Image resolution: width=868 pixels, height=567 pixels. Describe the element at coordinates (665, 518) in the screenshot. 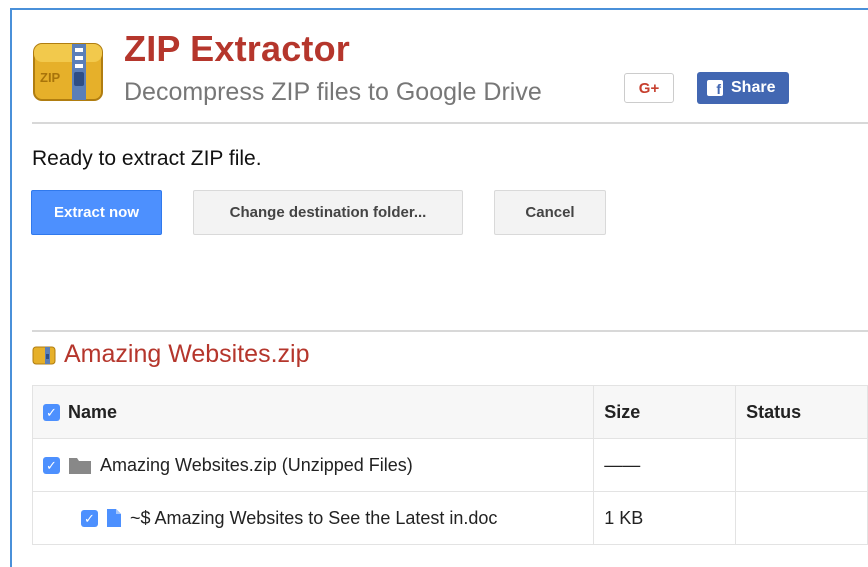

I see `size-cell: 1 KB` at that location.